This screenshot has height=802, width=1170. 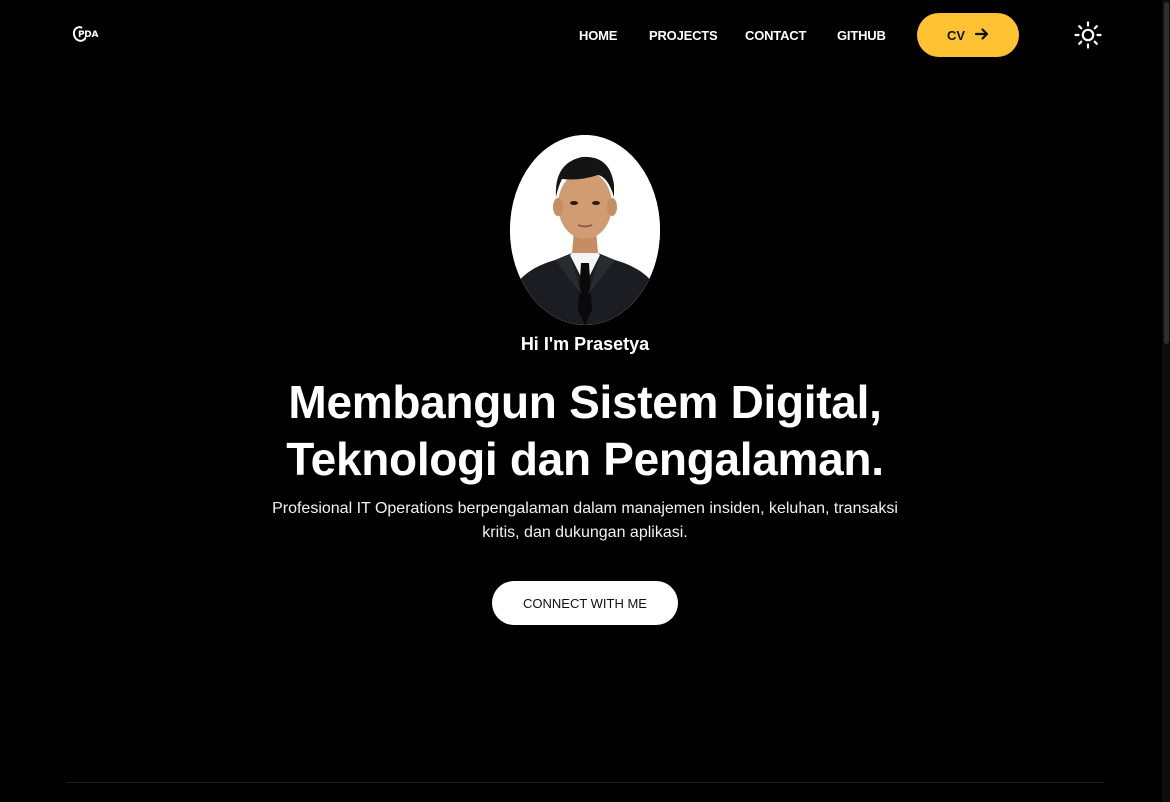 I want to click on logo-text: PDA, so click(x=88, y=35).